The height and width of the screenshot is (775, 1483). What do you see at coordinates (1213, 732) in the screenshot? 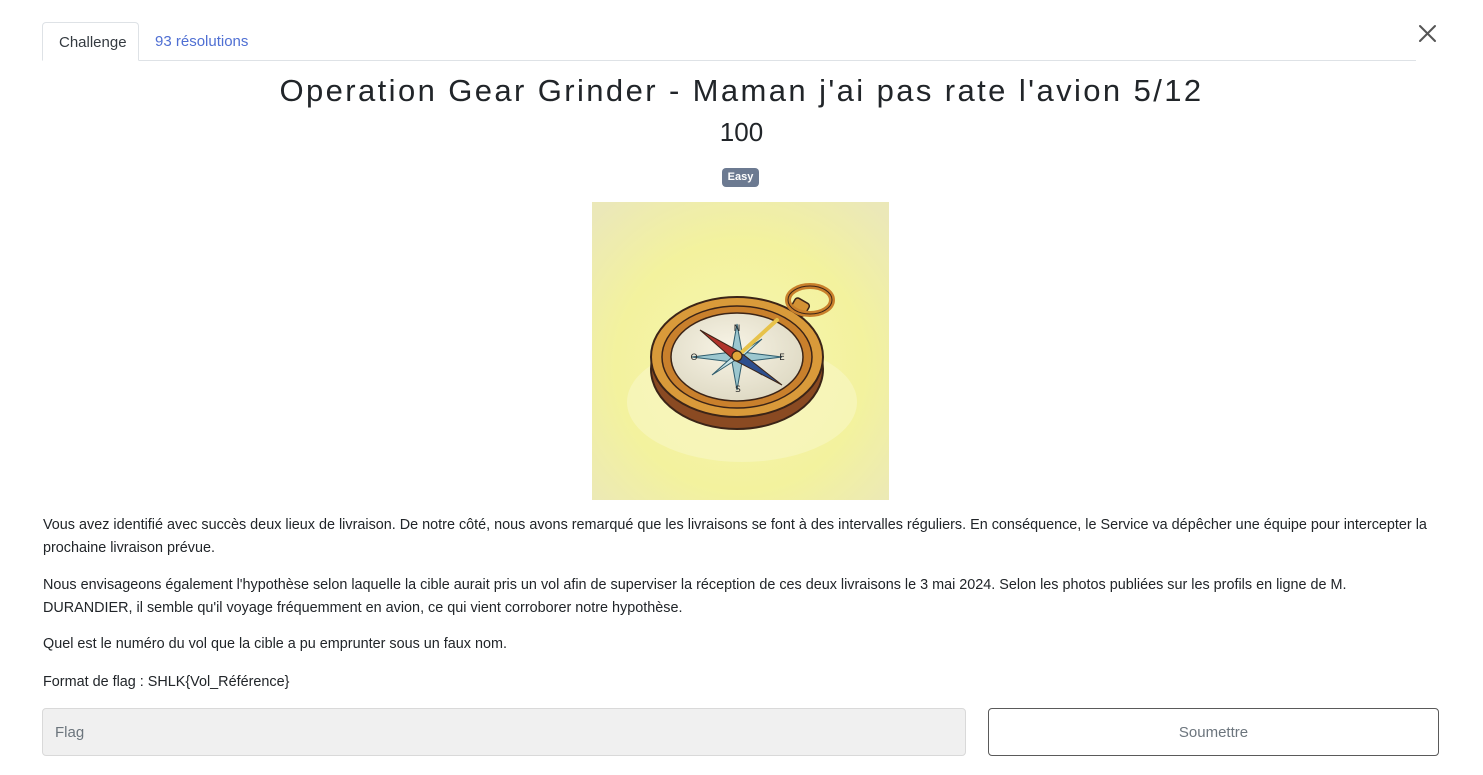
I see `submit-button: Soumettre` at bounding box center [1213, 732].